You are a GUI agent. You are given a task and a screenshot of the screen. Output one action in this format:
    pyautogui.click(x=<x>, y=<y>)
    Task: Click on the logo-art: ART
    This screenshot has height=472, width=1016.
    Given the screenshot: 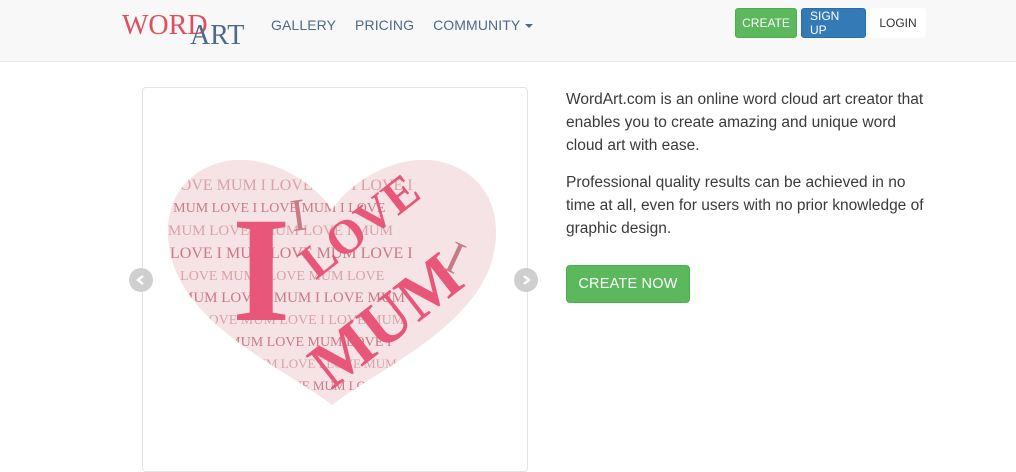 What is the action you would take?
    pyautogui.click(x=217, y=34)
    